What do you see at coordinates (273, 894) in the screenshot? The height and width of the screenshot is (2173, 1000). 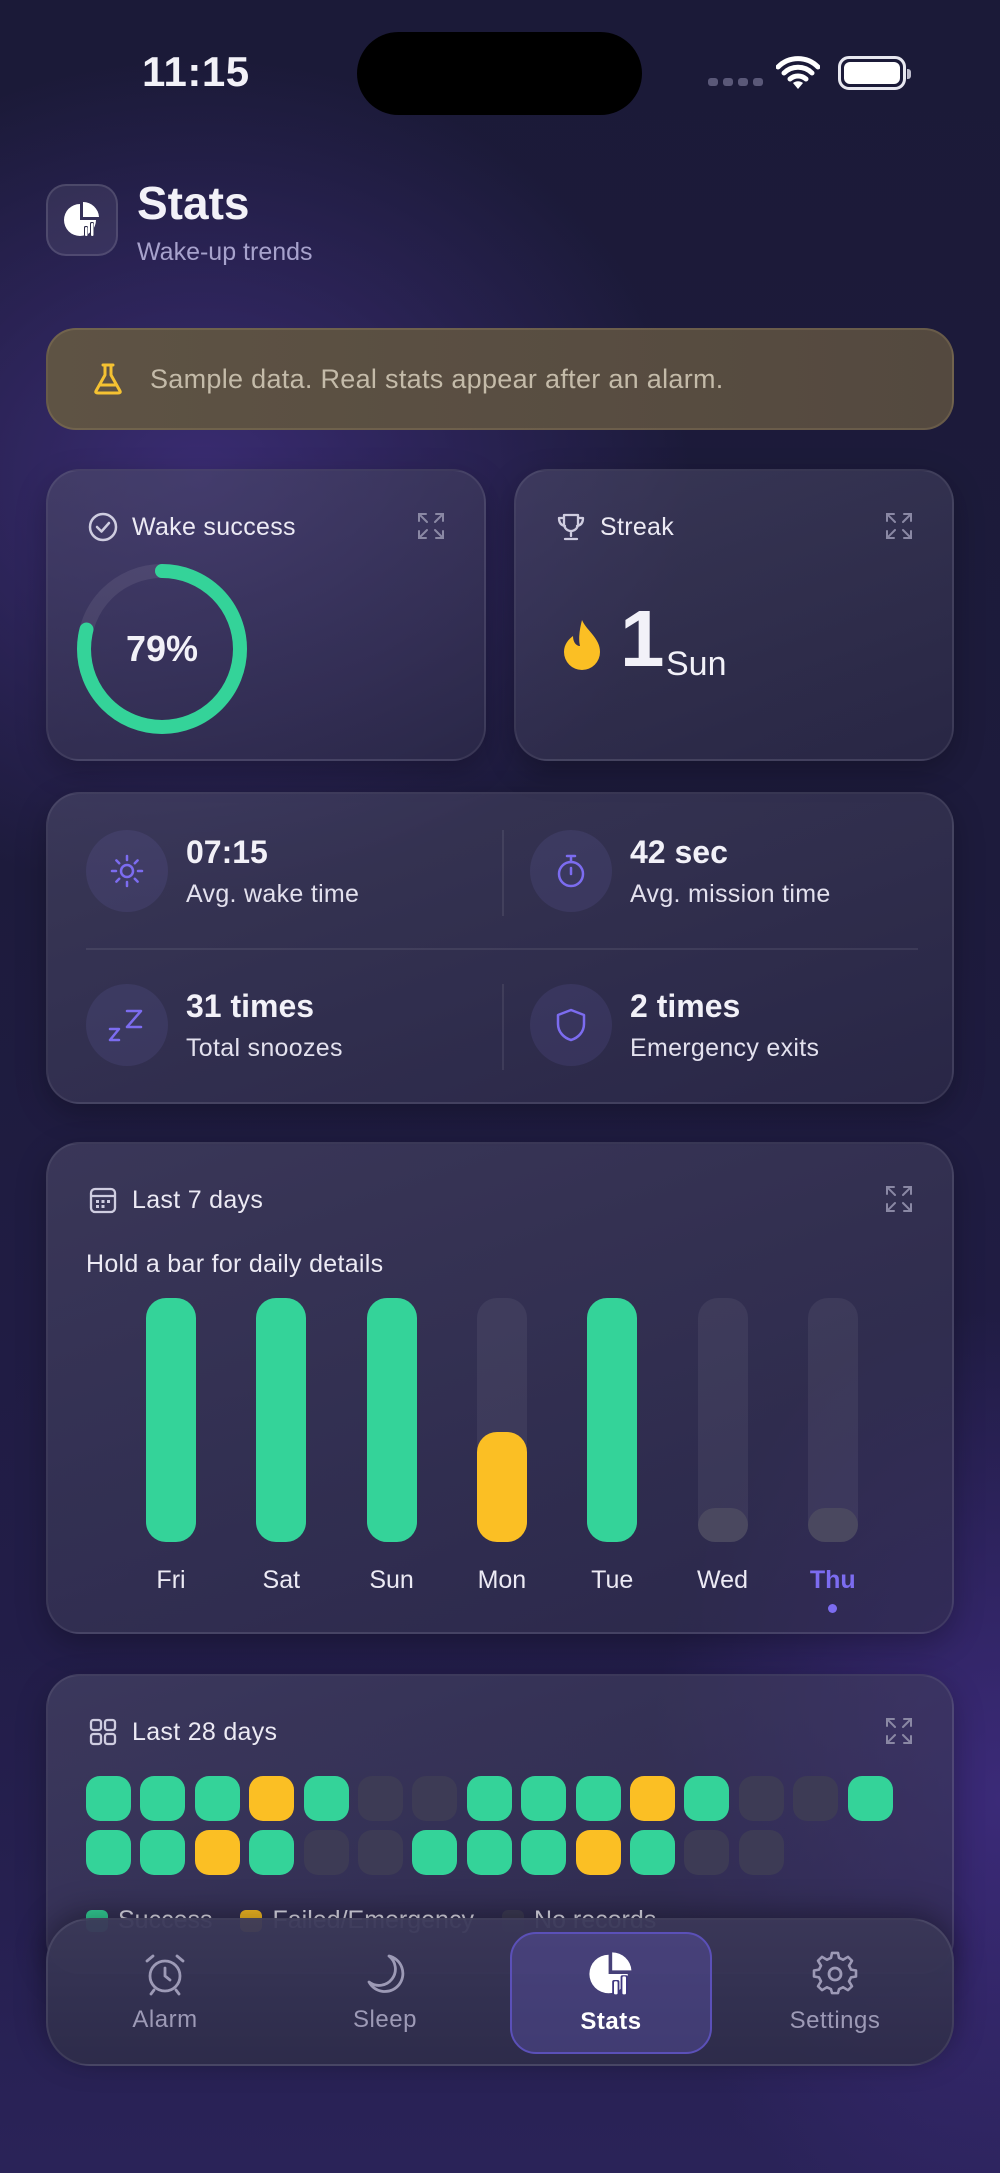 I see `avg-wake-label: Avg. wake time` at bounding box center [273, 894].